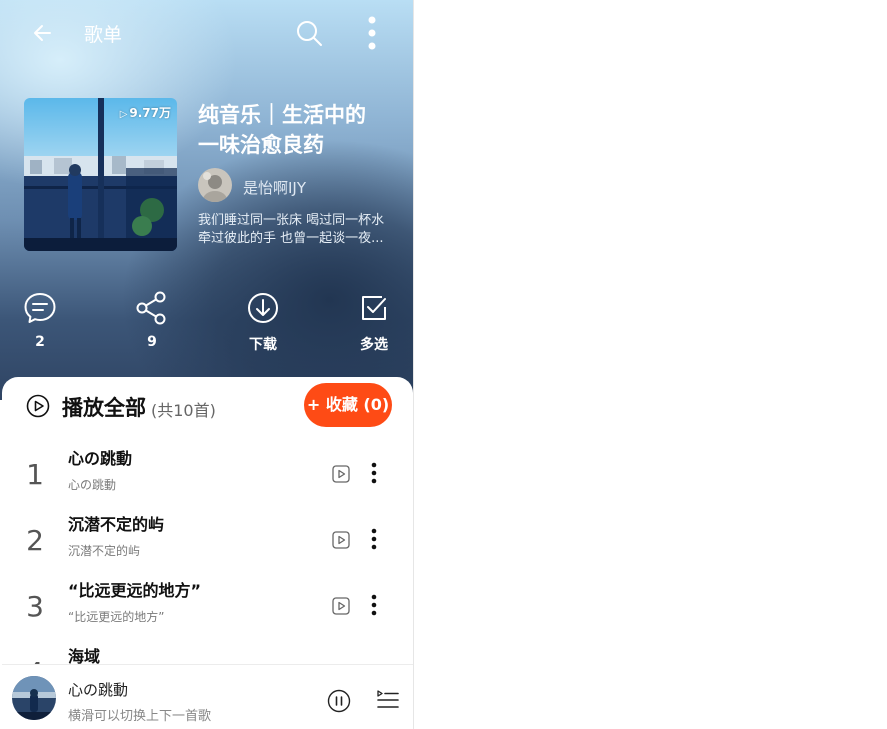 This screenshot has width=887, height=729. Describe the element at coordinates (374, 345) in the screenshot. I see `multi-select-label: 多选` at that location.